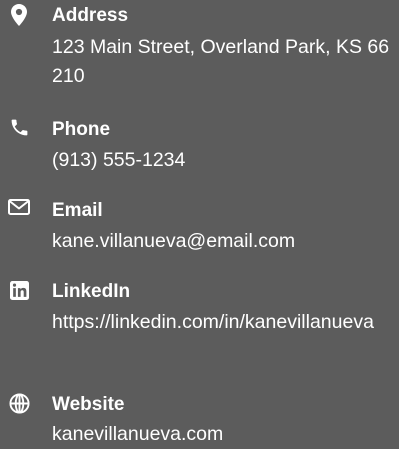  What do you see at coordinates (81, 129) in the screenshot?
I see `phone-label: Phone` at bounding box center [81, 129].